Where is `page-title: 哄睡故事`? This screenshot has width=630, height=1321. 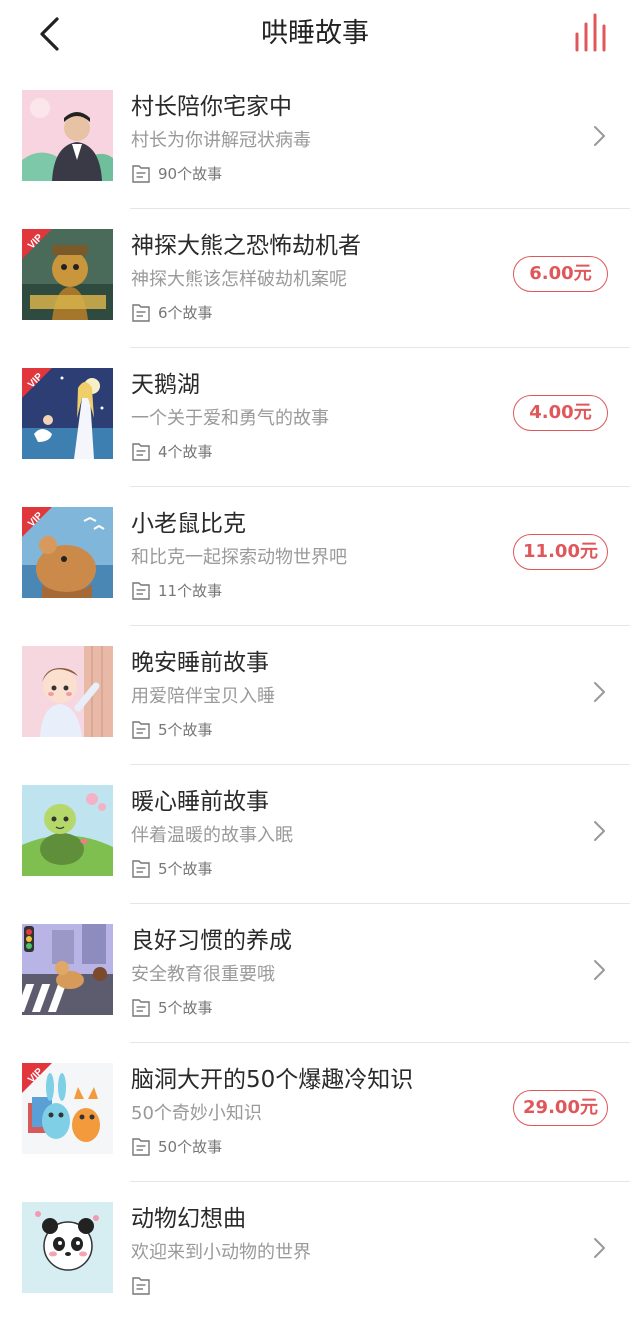 page-title: 哄睡故事 is located at coordinates (315, 33).